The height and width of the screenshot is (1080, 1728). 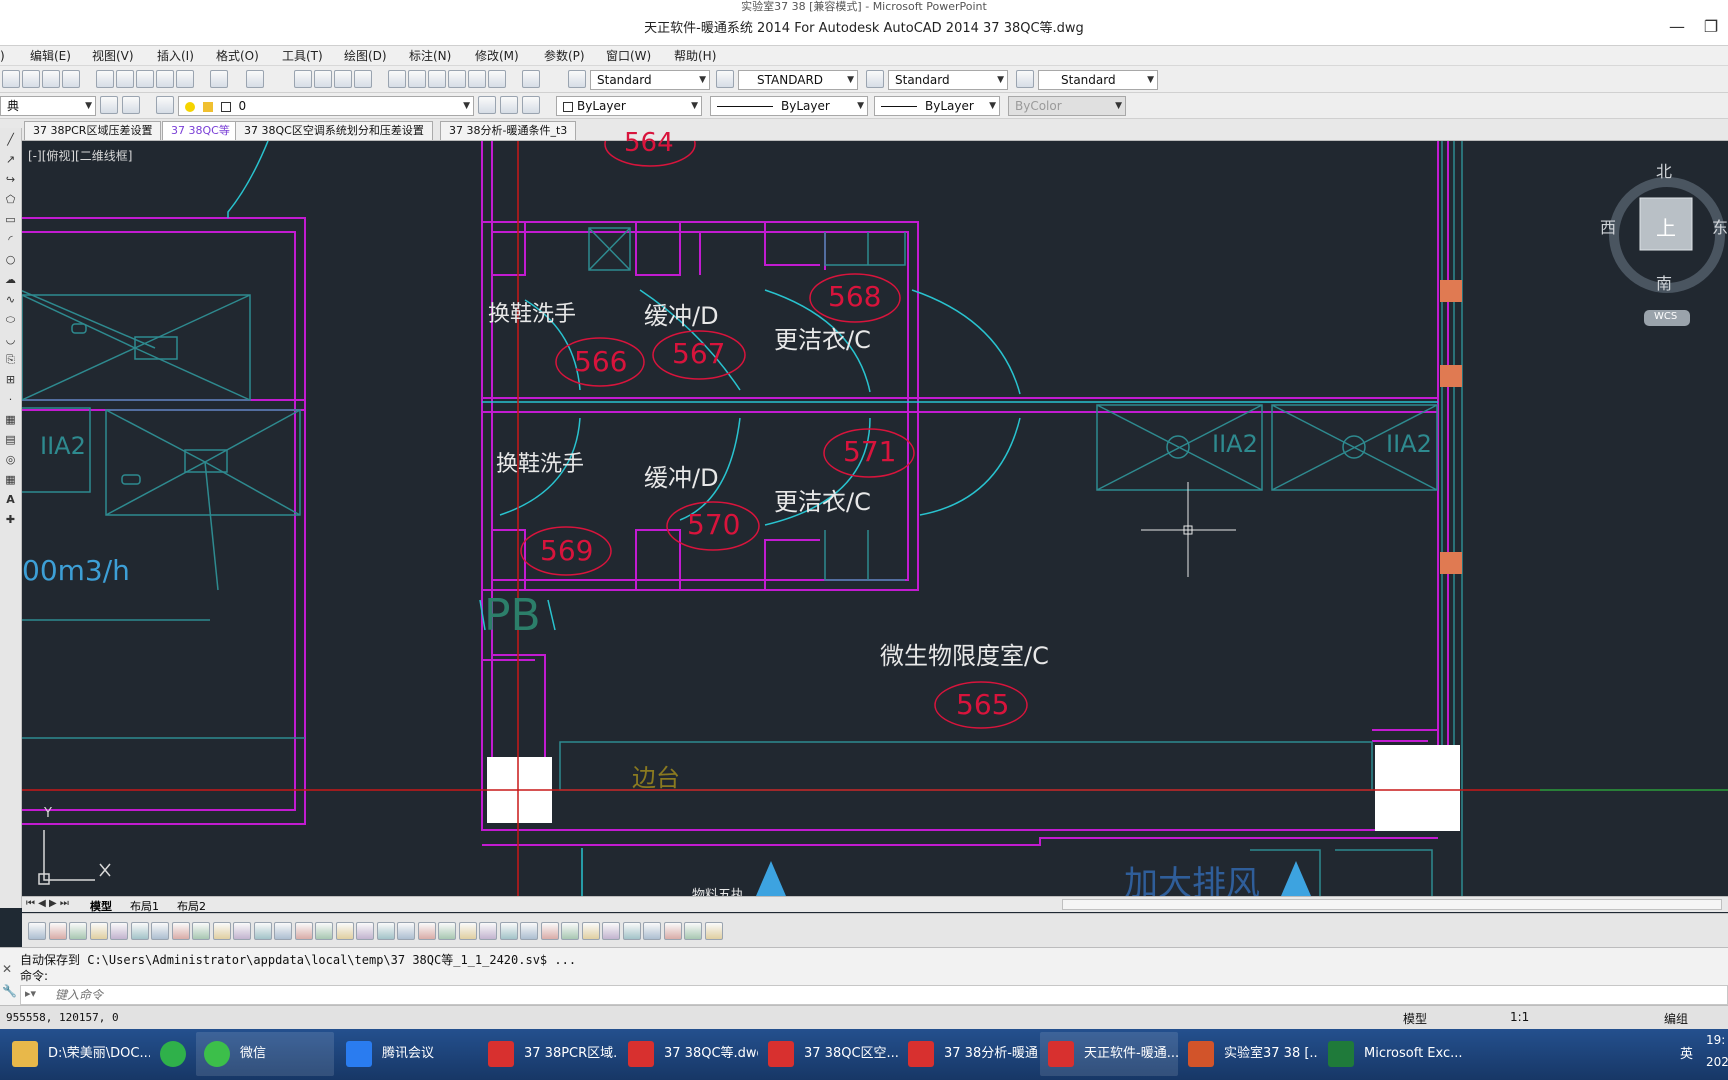 I want to click on menu-item-modify: 修改(M), so click(x=497, y=56).